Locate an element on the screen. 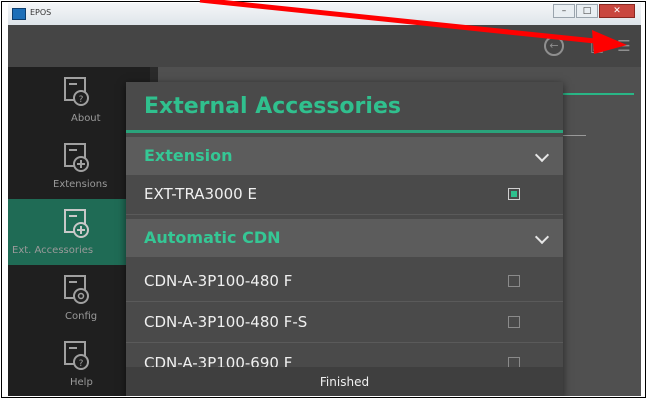 Image resolution: width=649 pixels, height=401 pixels. window-title: EPOS is located at coordinates (41, 12).